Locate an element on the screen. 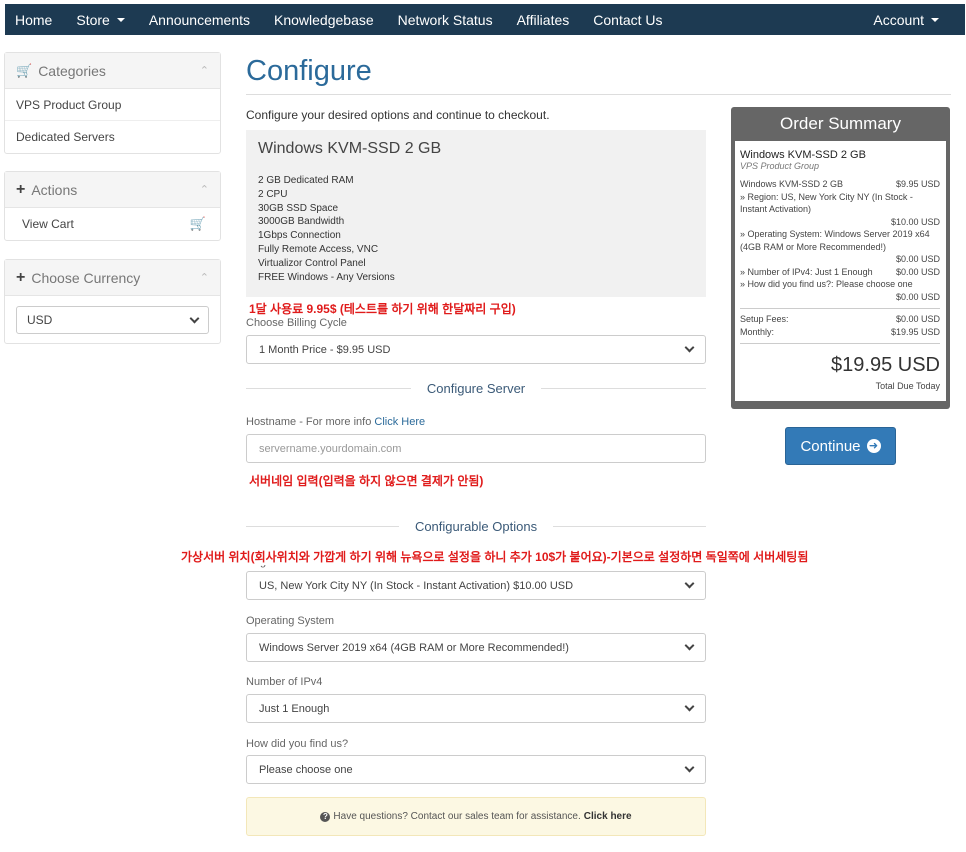 The image size is (966, 852). os-label: Operating System is located at coordinates (290, 621).